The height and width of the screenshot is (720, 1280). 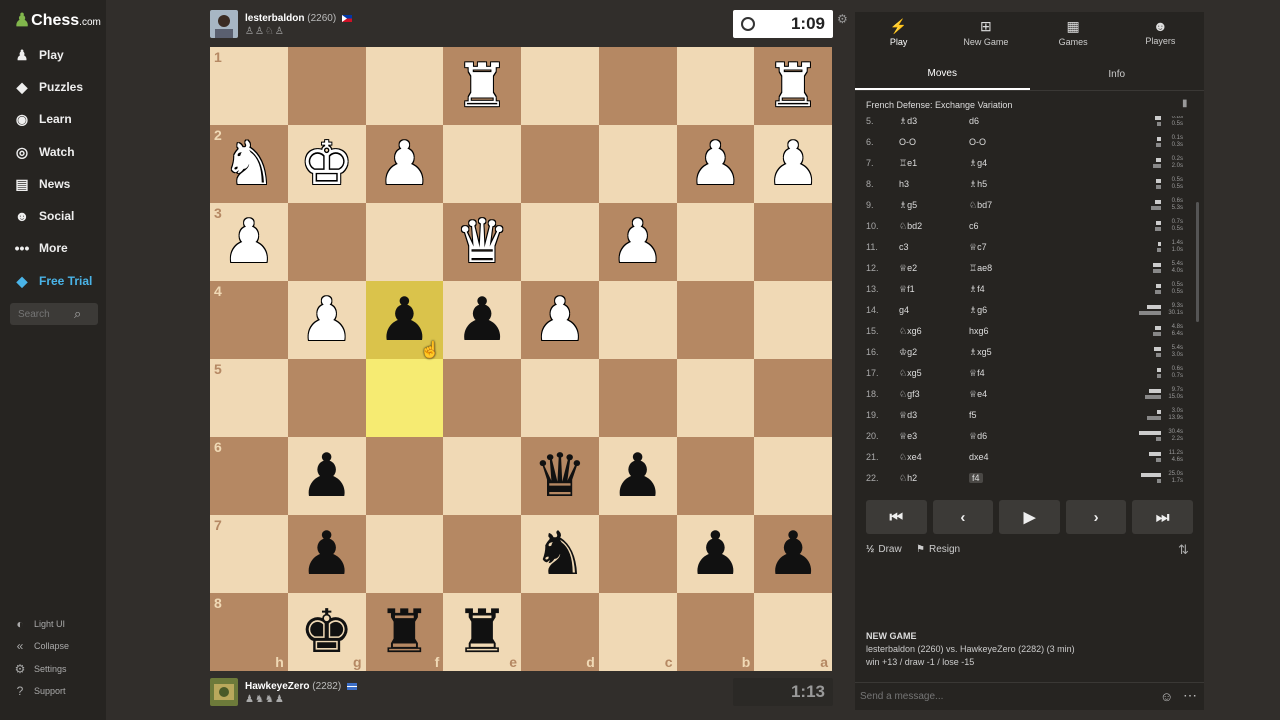 What do you see at coordinates (482, 632) in the screenshot?
I see `black-rook-icon: ♜` at bounding box center [482, 632].